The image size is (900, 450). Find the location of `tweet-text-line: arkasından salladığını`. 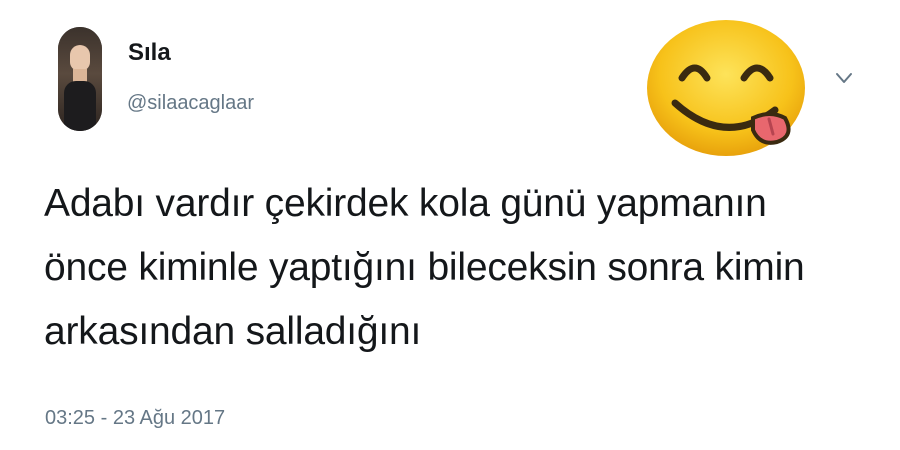

tweet-text-line: arkasından salladığını is located at coordinates (233, 331).